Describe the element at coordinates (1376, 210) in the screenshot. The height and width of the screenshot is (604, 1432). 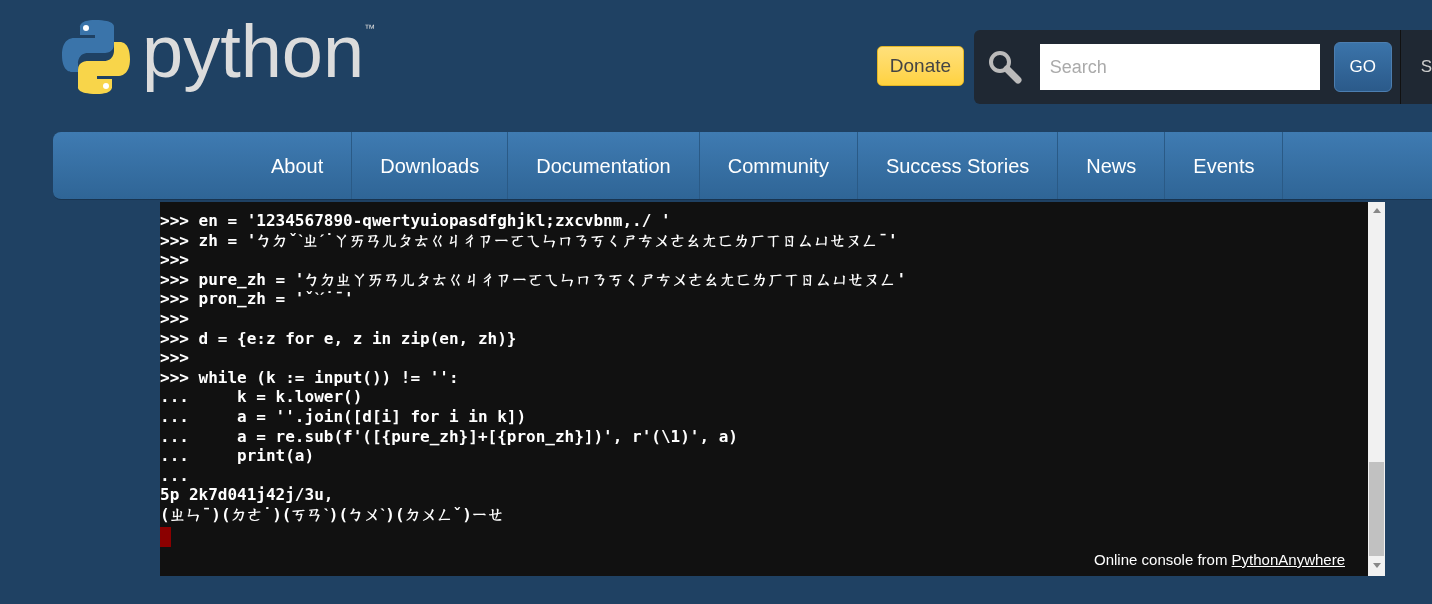
I see `scroll-up-icon` at that location.